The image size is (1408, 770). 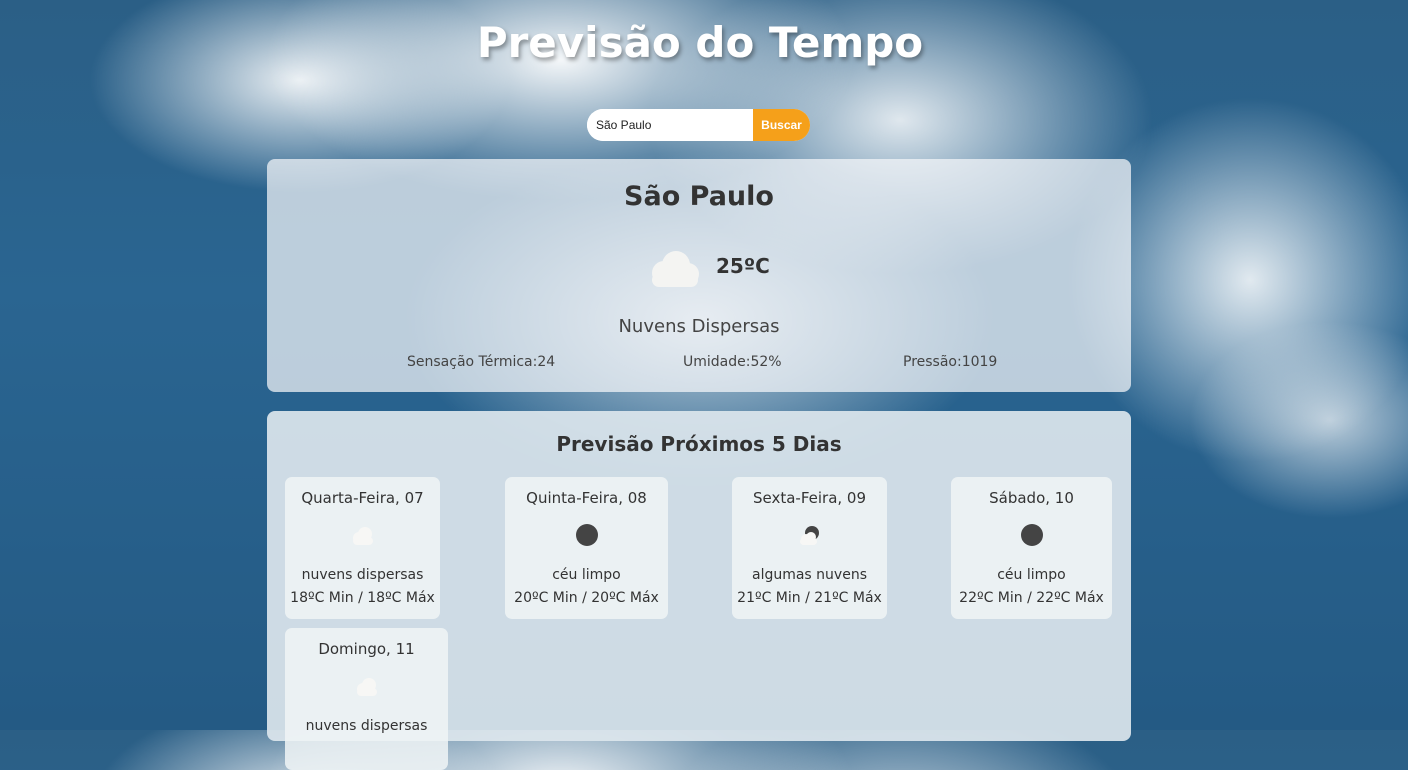 I want to click on forecast-title: Previsão Próximos 5 Dias, so click(x=699, y=444).